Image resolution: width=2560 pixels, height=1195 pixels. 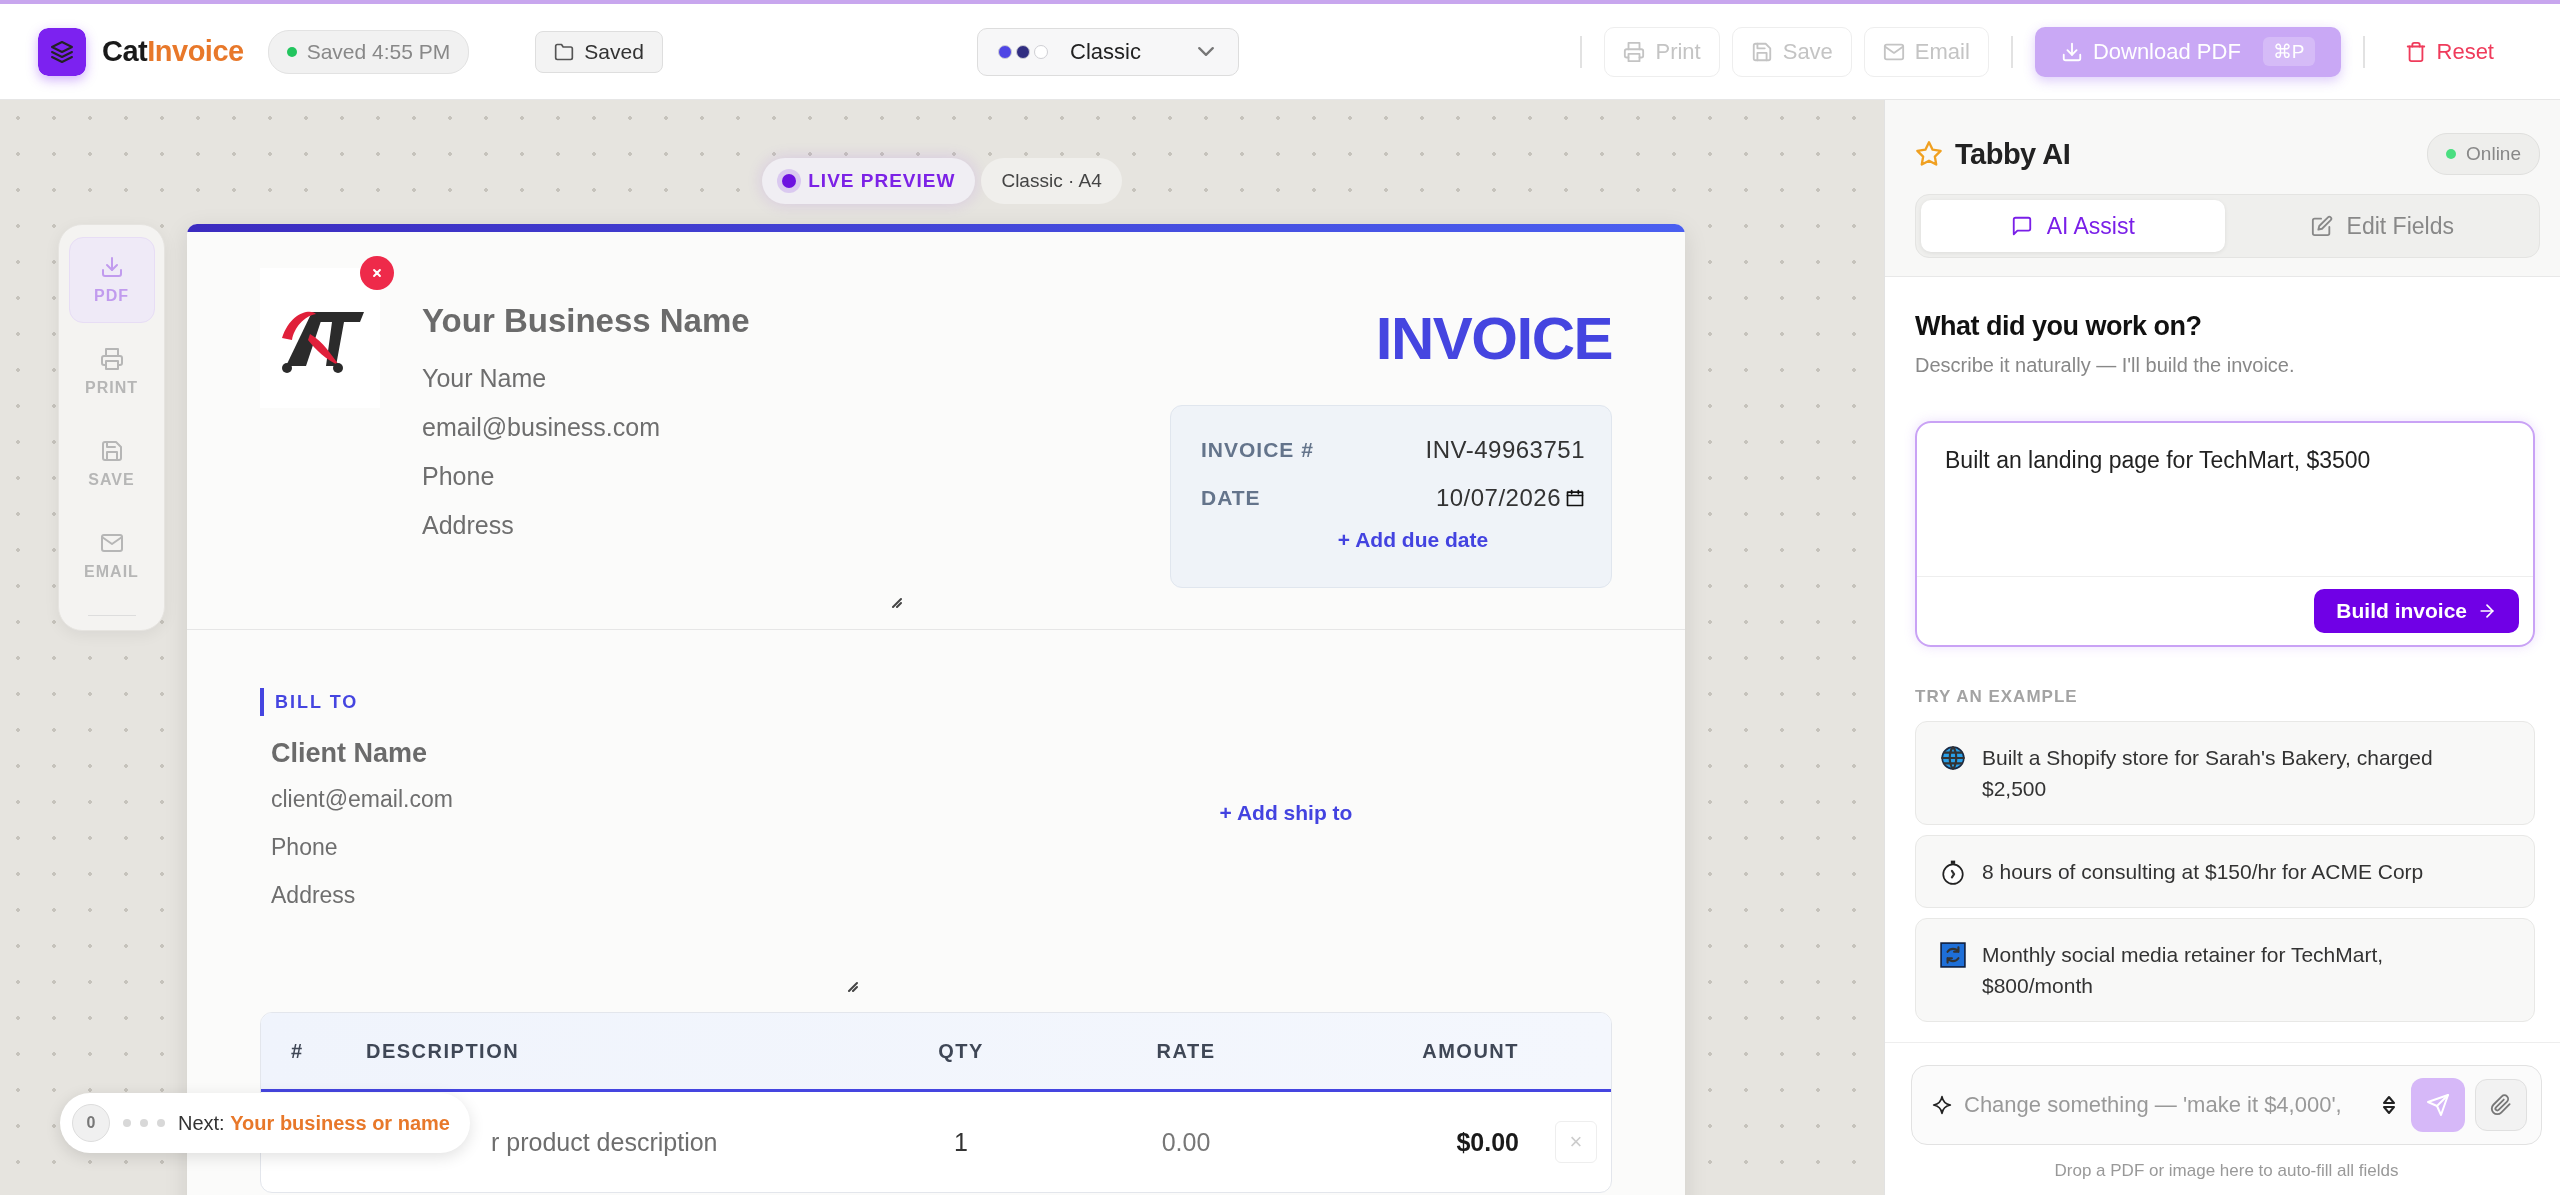 I want to click on business-details-field: Your Name email@business.com Phone Address, so click(x=662, y=452).